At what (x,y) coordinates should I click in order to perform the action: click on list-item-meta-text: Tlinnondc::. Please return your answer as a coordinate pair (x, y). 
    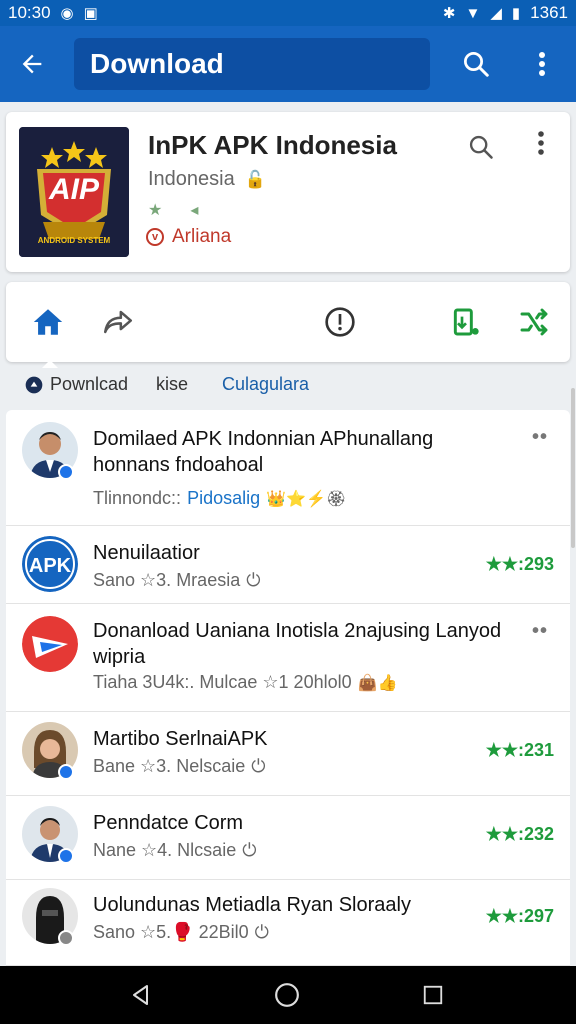
    Looking at the image, I should click on (137, 498).